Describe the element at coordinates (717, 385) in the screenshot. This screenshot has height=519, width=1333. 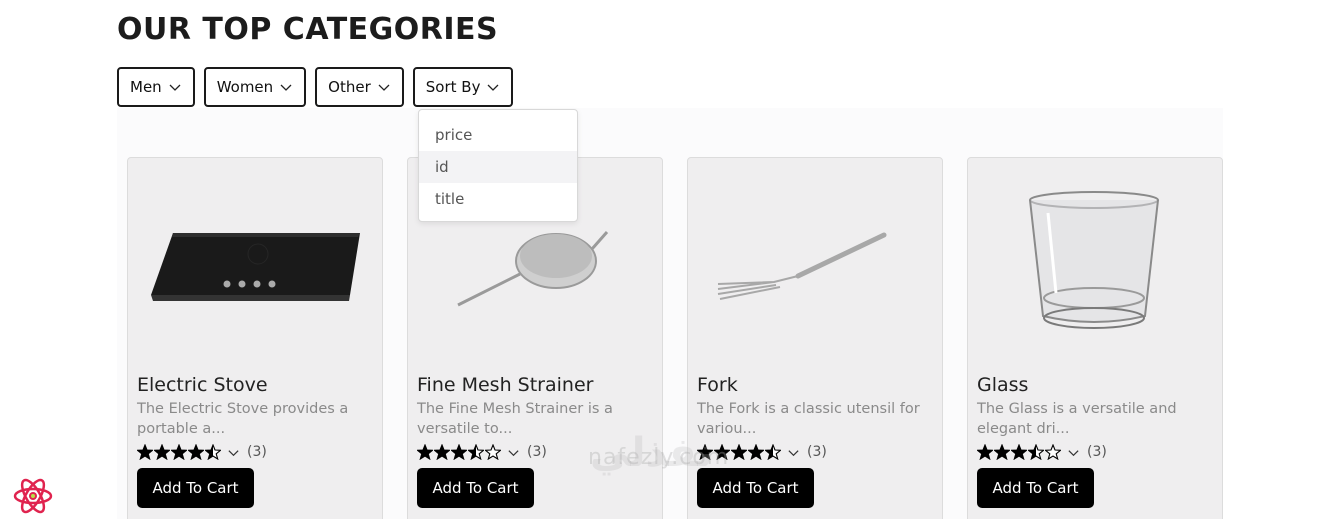
I see `product-title: Fork` at that location.